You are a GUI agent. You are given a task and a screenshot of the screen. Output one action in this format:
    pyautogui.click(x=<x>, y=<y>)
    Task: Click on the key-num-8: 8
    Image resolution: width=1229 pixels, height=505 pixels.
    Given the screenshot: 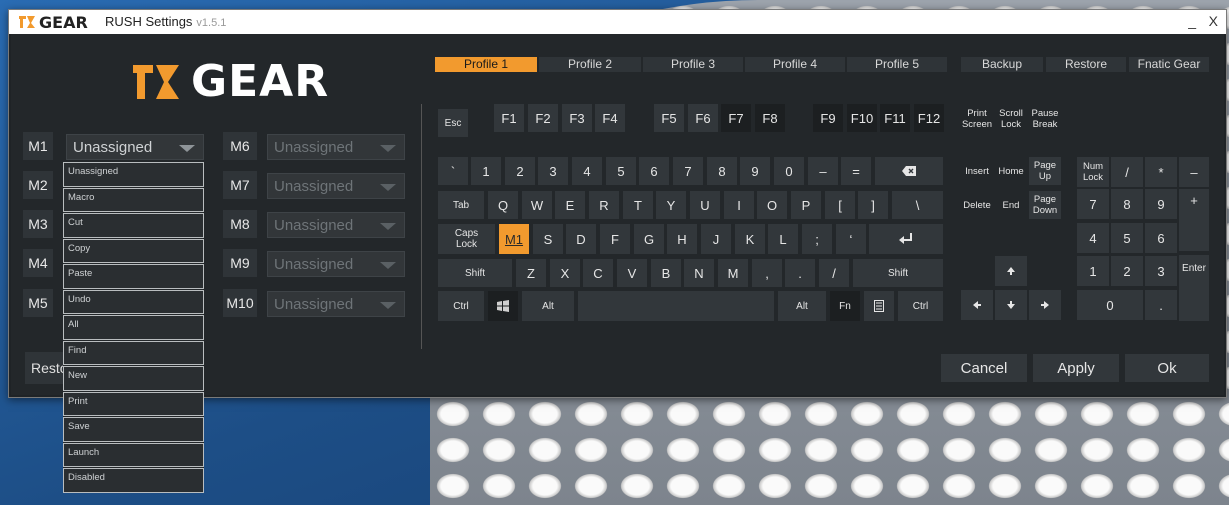 What is the action you would take?
    pyautogui.click(x=1127, y=204)
    